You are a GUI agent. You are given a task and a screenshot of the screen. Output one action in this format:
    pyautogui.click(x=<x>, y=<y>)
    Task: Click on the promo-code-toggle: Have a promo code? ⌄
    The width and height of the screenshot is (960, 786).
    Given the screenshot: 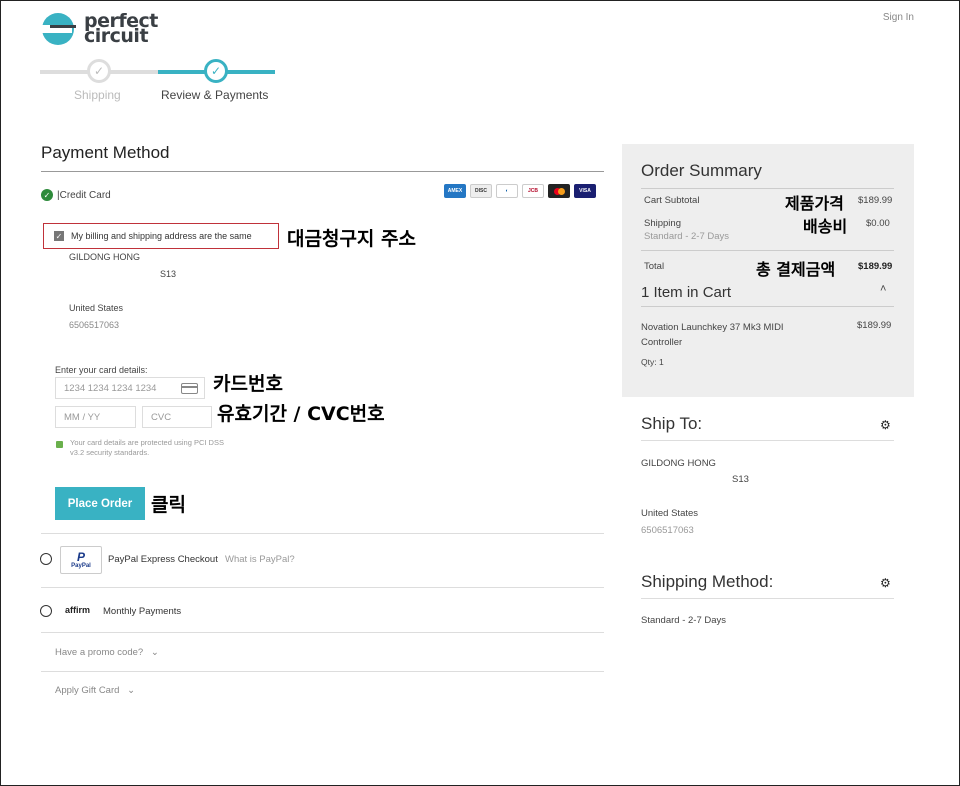 What is the action you would take?
    pyautogui.click(x=107, y=652)
    